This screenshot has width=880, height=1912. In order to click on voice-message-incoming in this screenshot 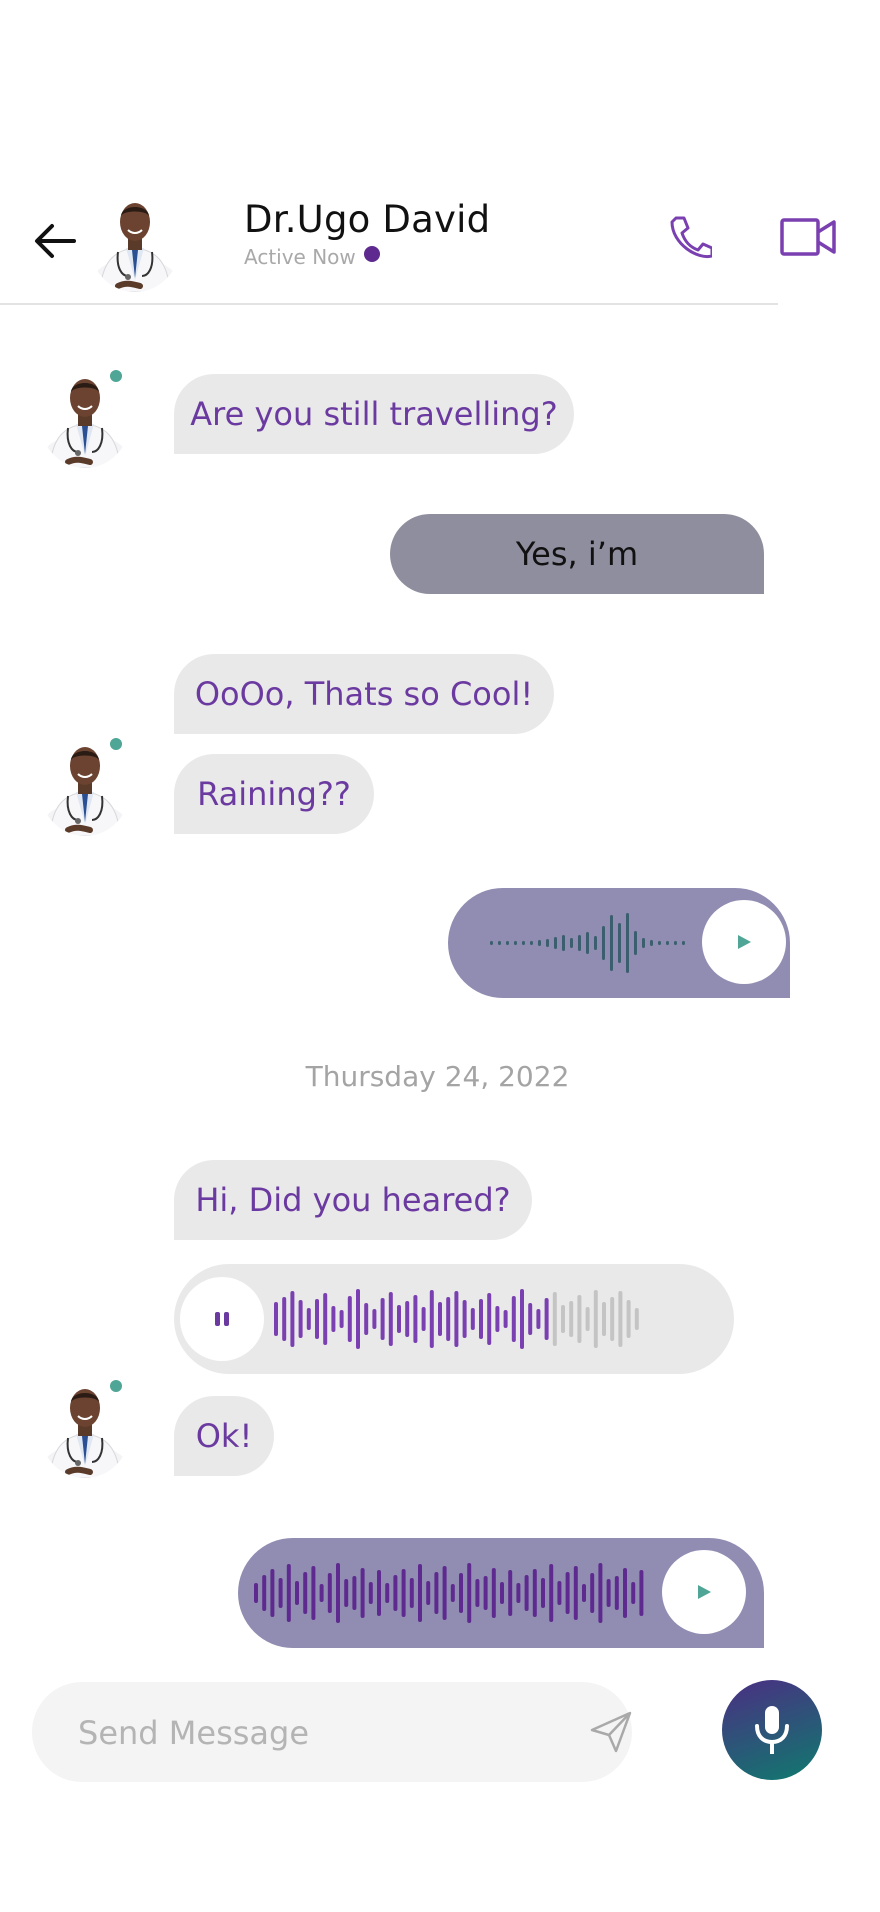, I will do `click(454, 1319)`.